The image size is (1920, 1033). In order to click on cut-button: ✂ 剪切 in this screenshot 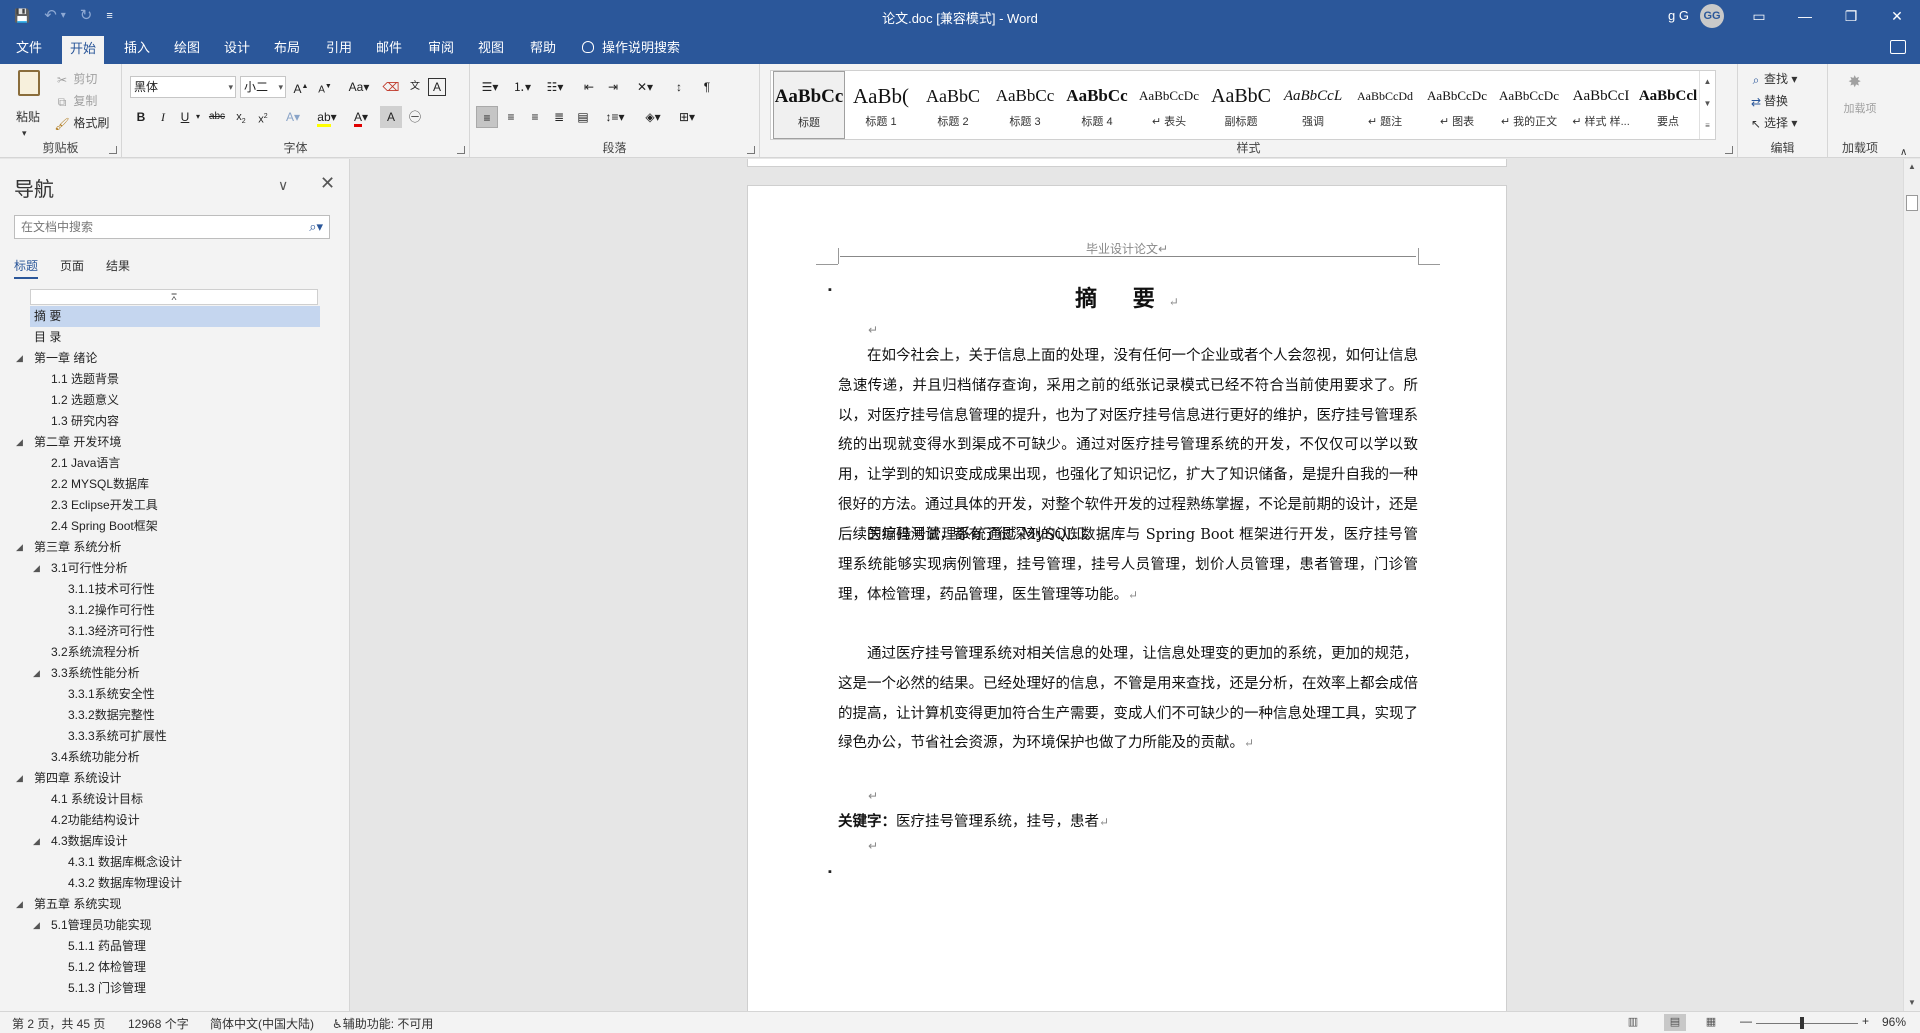, I will do `click(75, 79)`.